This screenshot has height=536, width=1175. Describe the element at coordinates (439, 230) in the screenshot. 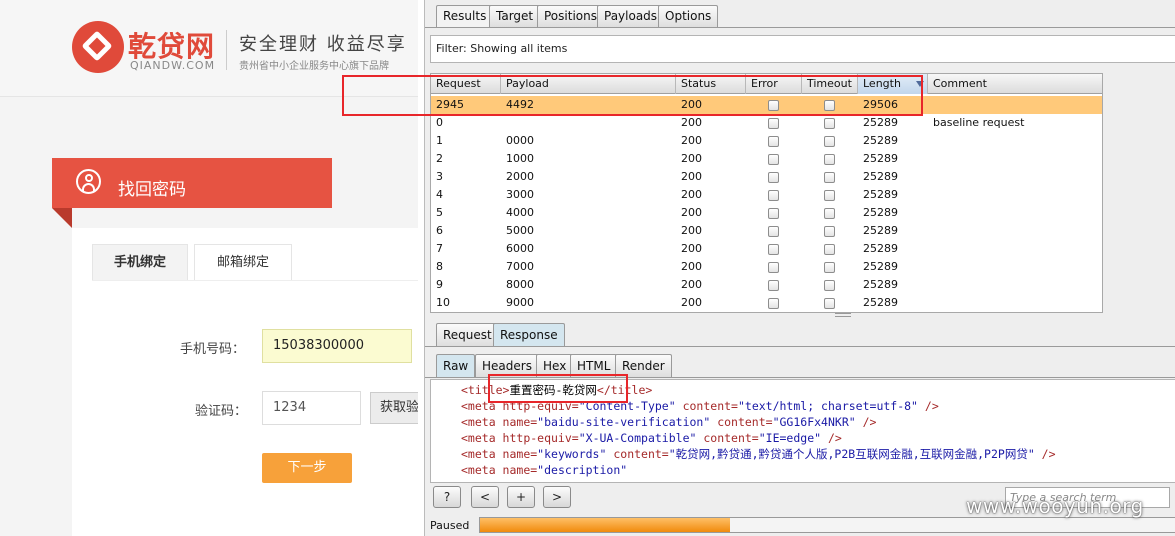

I see `cell-request: 6` at that location.